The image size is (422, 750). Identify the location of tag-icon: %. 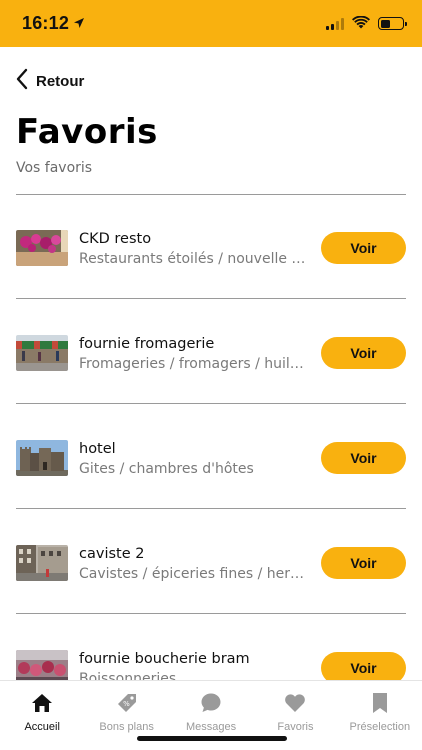
(127, 703).